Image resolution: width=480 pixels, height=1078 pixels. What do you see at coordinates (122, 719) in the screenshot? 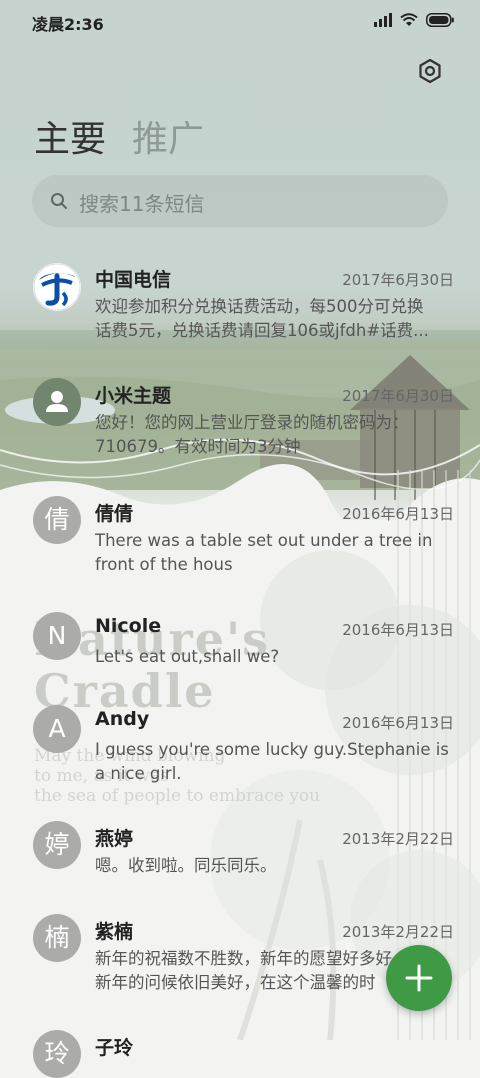
I see `contact-name: Andy` at bounding box center [122, 719].